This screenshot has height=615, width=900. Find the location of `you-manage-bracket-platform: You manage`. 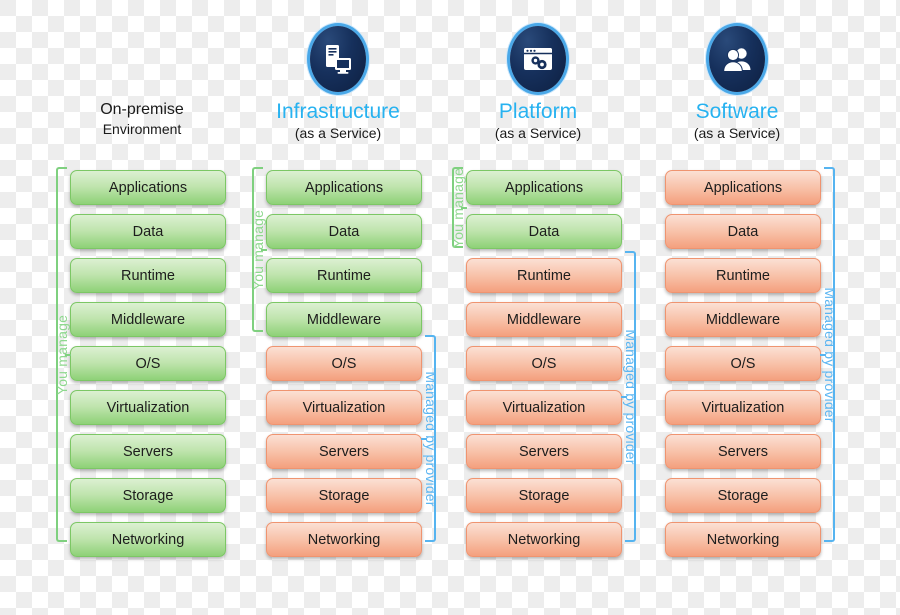

you-manage-bracket-platform: You manage is located at coordinates (458, 207).